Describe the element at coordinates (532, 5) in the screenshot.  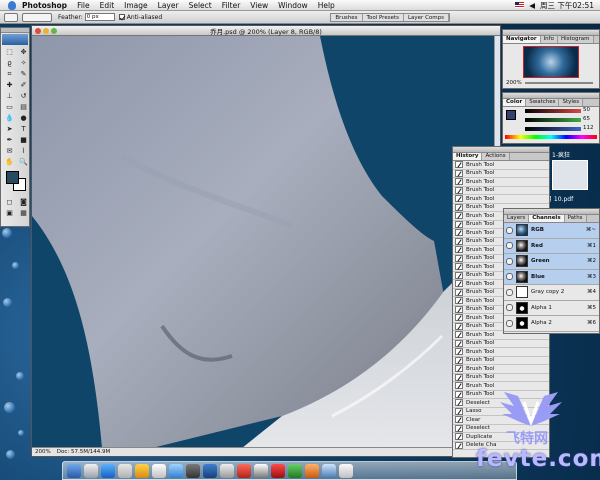
I see `volume-icon: ◀` at that location.